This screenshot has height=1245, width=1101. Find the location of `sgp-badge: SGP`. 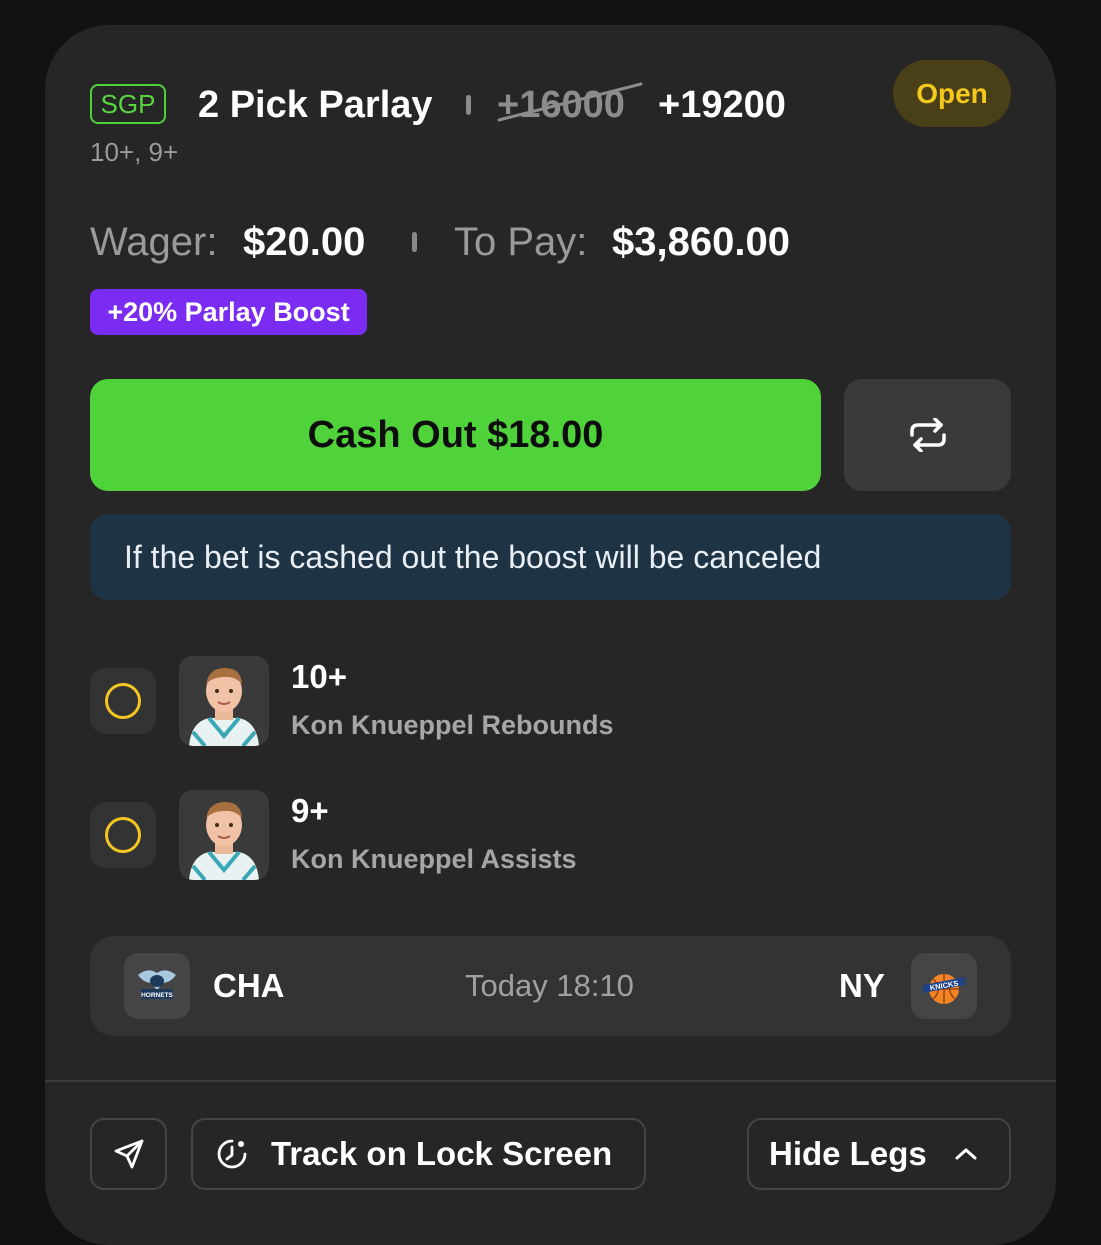

sgp-badge: SGP is located at coordinates (128, 104).